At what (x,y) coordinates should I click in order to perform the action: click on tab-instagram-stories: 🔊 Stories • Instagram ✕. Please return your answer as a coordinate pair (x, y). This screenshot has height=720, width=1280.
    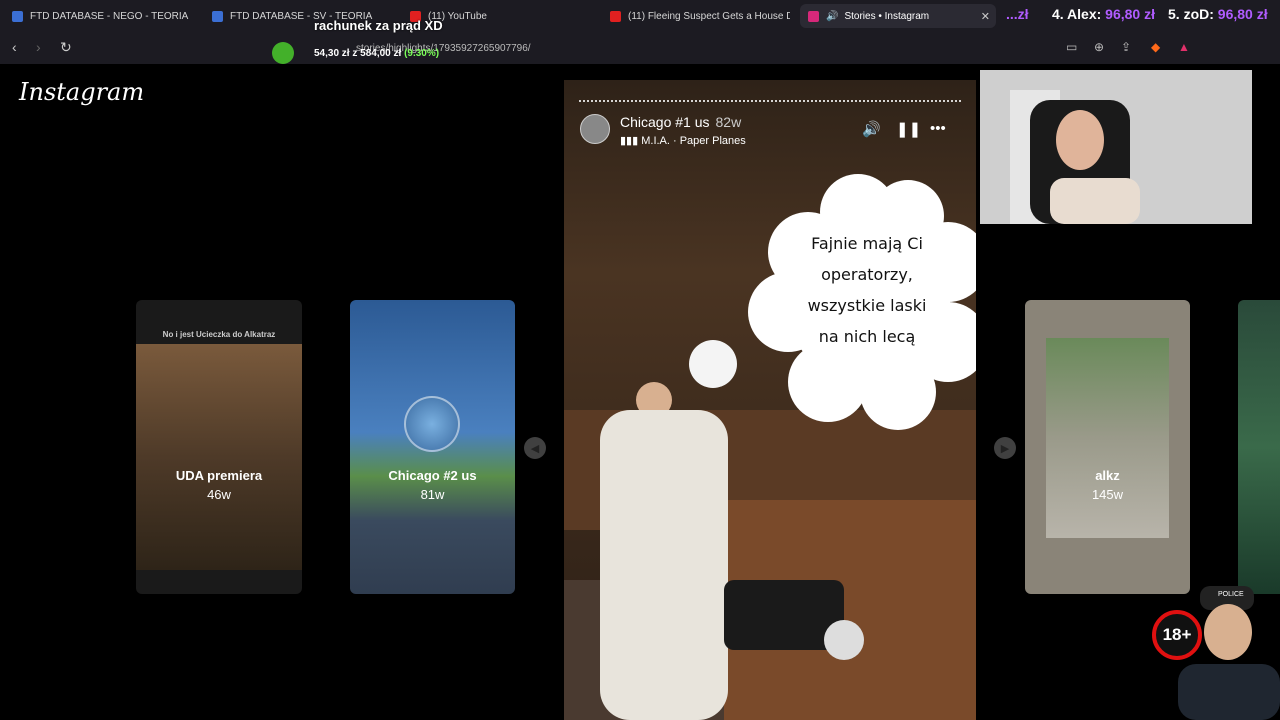
    Looking at the image, I should click on (898, 16).